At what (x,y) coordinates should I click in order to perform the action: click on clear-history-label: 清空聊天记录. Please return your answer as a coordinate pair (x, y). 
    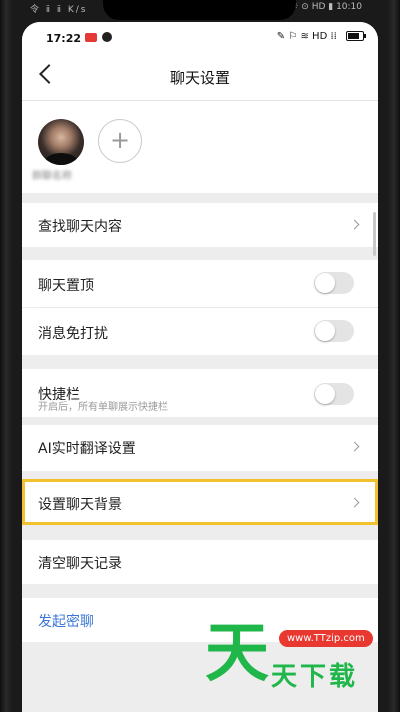
    Looking at the image, I should click on (80, 564).